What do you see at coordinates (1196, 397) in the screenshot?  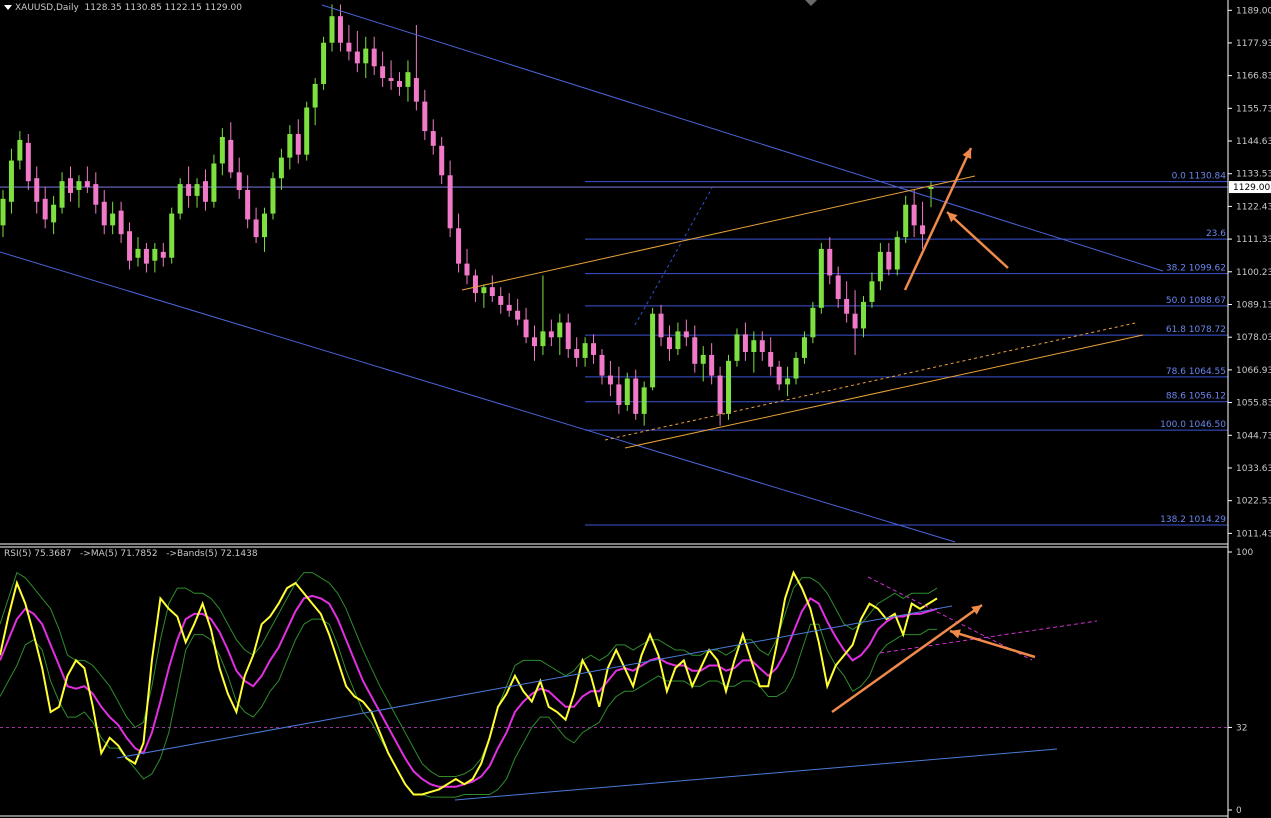 I see `fib-level-label: 88.6 1056.12` at bounding box center [1196, 397].